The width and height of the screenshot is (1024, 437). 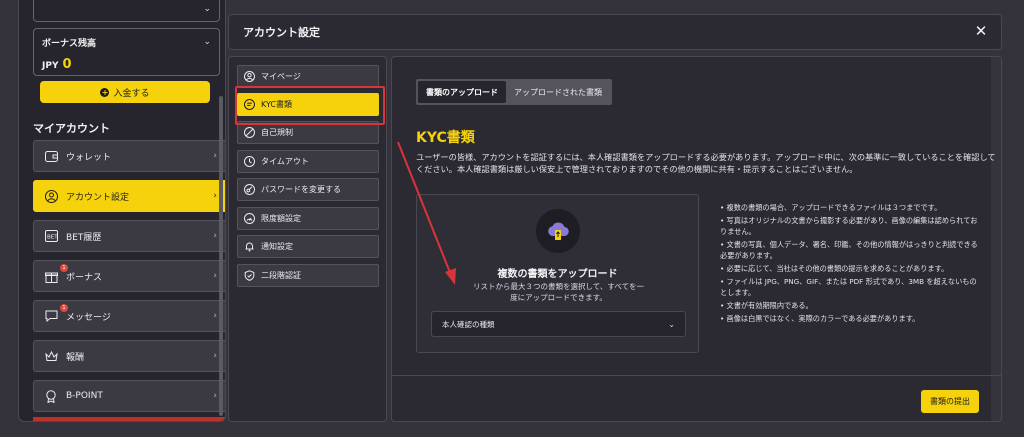 I want to click on sidebar-item-label: 報酬, so click(x=75, y=357).